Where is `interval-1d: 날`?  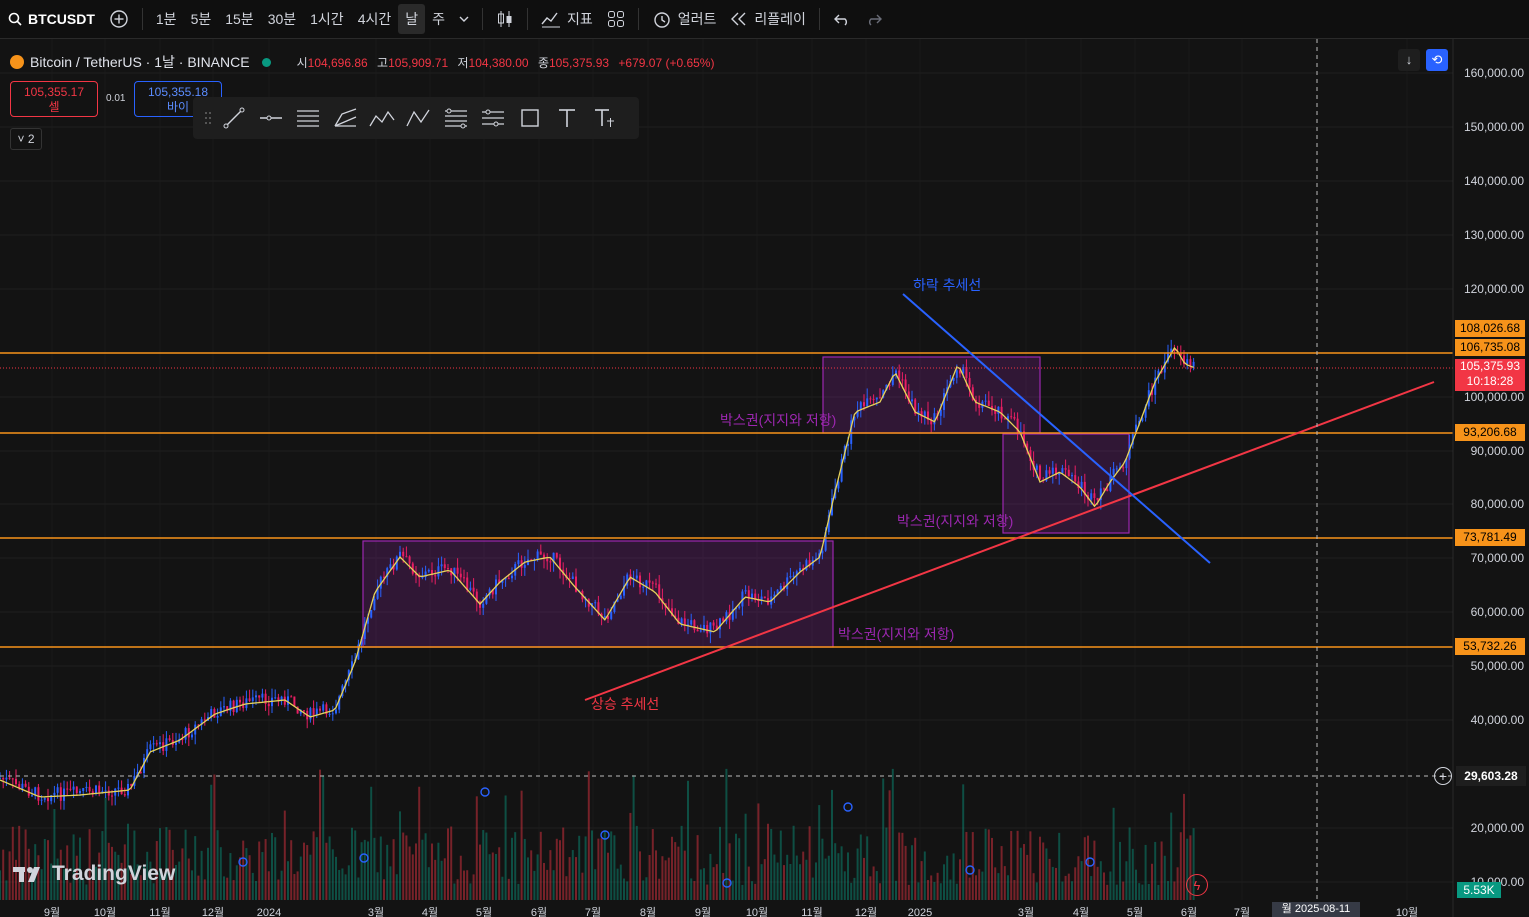 interval-1d: 날 is located at coordinates (412, 19).